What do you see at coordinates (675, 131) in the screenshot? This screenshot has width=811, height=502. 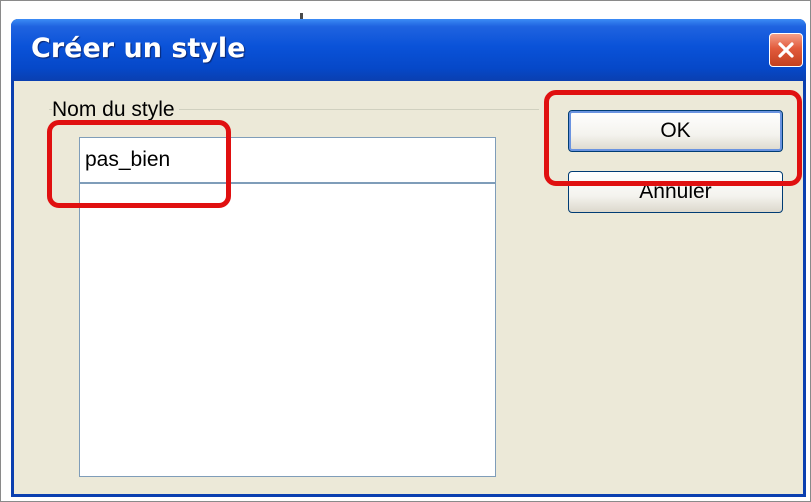 I see `ok-button: OK` at bounding box center [675, 131].